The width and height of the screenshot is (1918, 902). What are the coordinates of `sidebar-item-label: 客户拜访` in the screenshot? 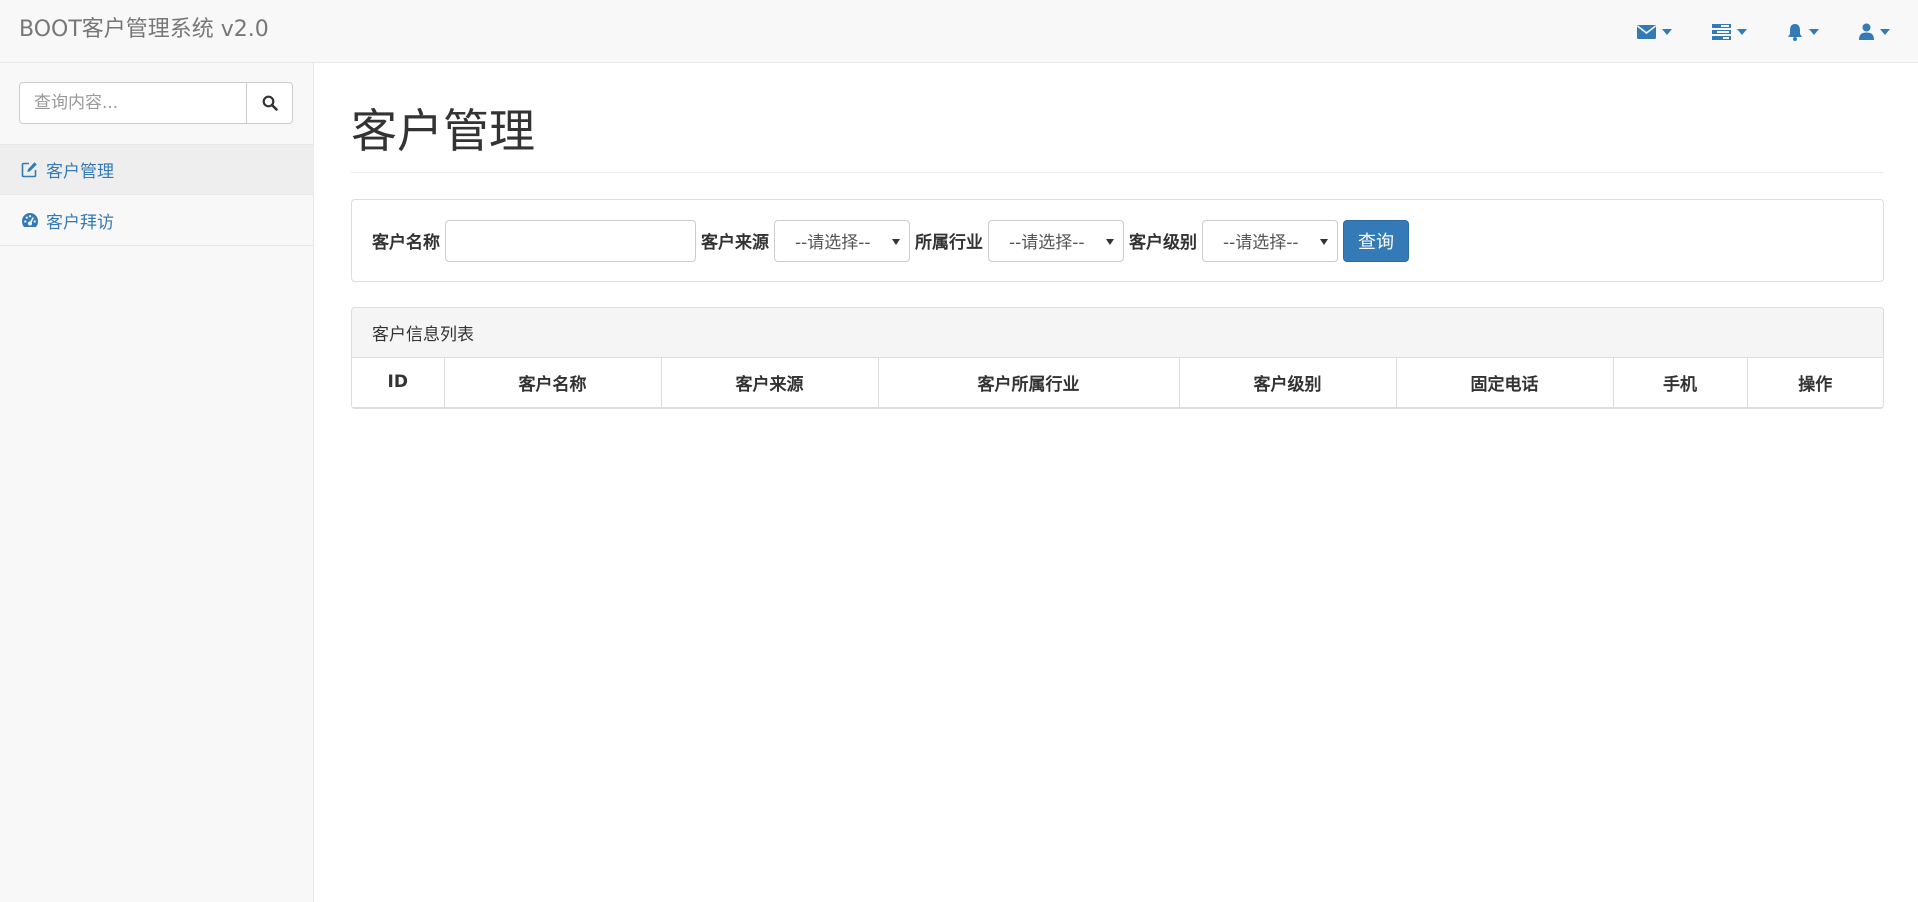 It's located at (80, 222).